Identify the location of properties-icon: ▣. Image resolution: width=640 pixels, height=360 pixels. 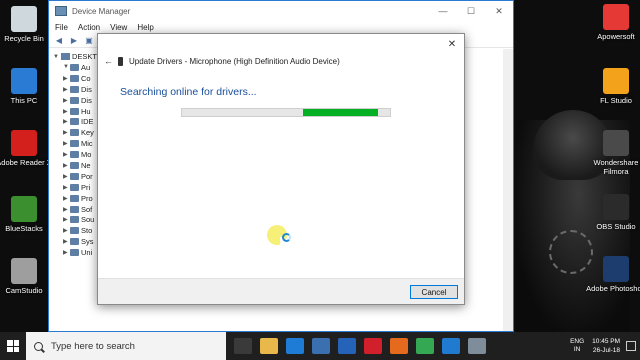
(89, 41).